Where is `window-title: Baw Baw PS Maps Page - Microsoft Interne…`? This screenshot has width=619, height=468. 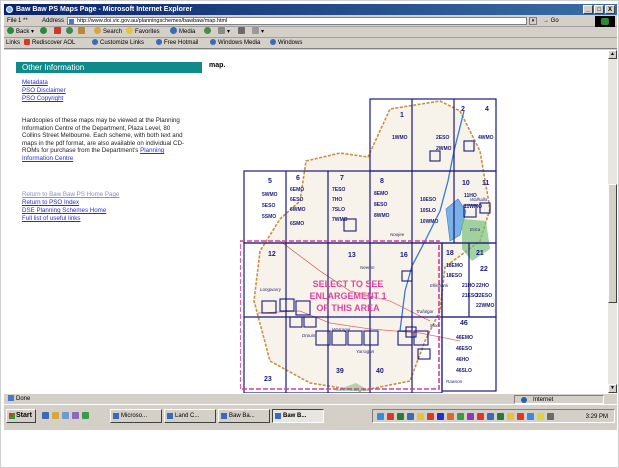 window-title: Baw Baw PS Maps Page - Microsoft Interne… is located at coordinates (104, 9).